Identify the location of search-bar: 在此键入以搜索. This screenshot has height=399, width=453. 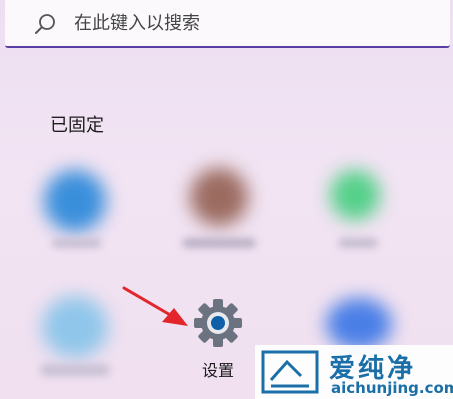
(227, 24).